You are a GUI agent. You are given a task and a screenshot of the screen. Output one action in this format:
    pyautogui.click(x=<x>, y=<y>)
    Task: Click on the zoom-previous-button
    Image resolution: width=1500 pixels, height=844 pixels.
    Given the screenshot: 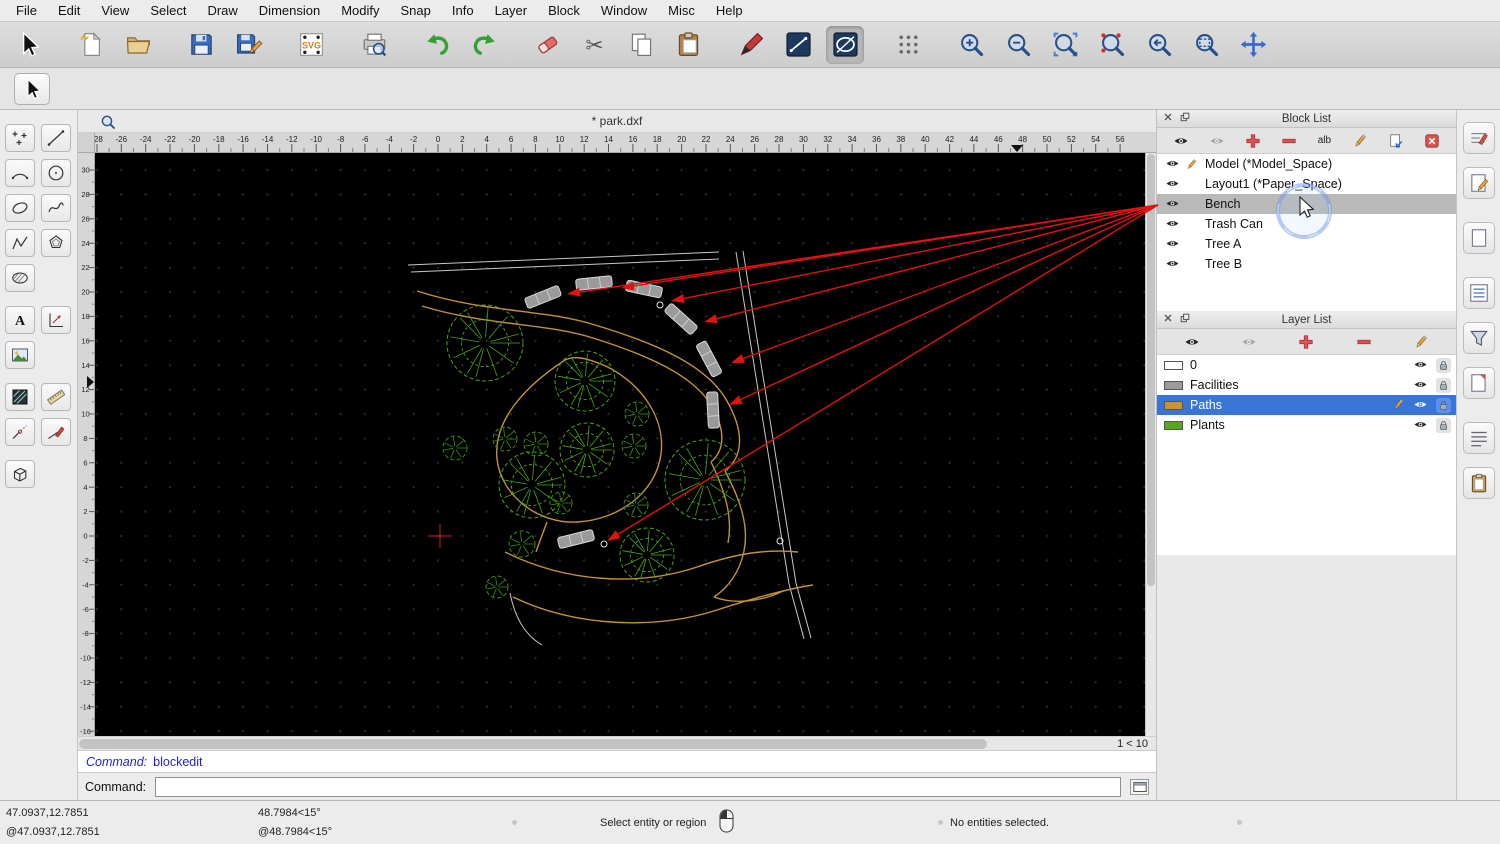 What is the action you would take?
    pyautogui.click(x=1159, y=45)
    